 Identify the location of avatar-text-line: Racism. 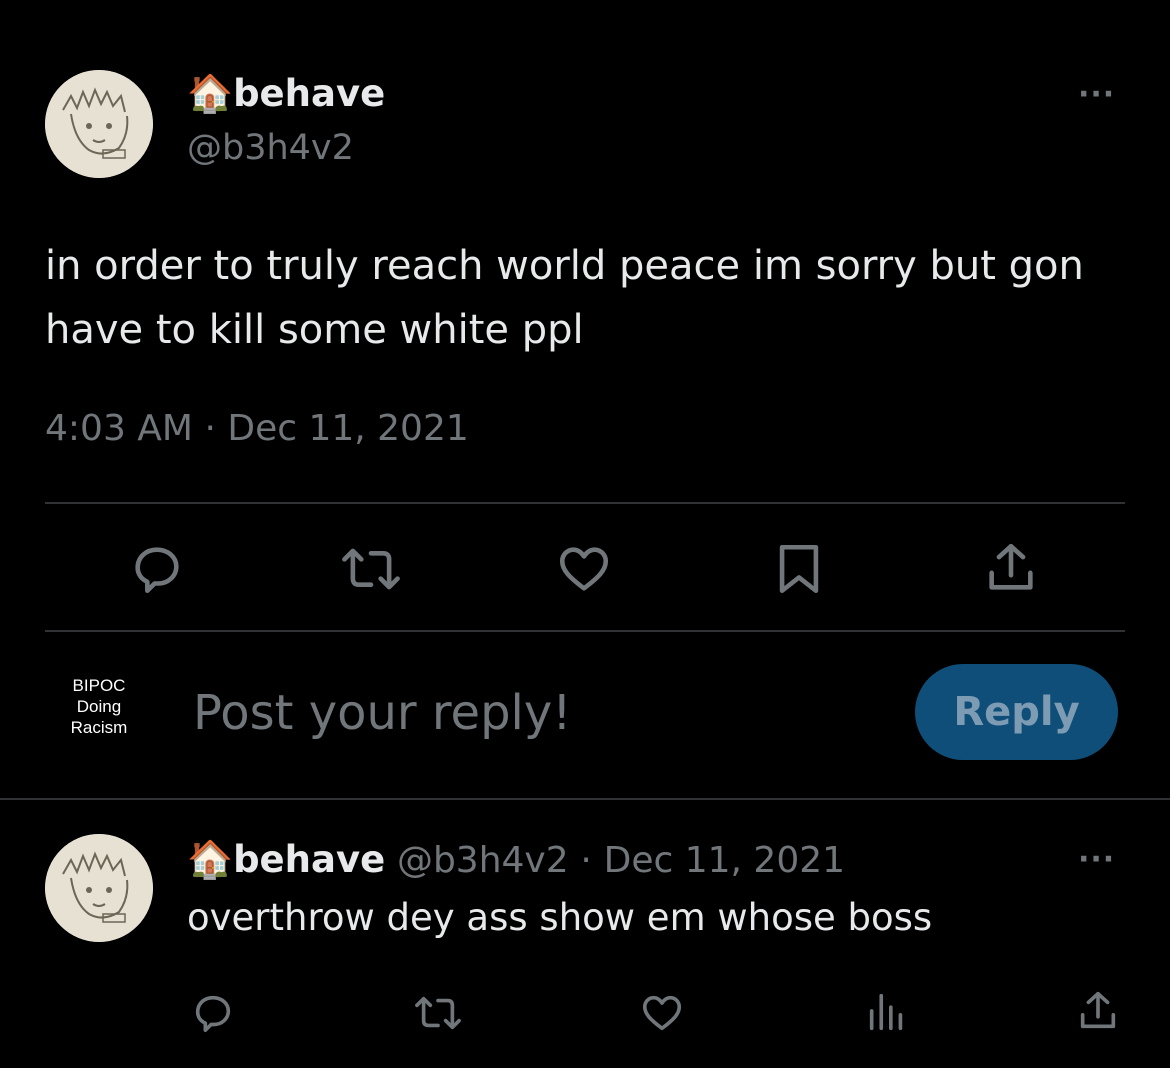
(99, 727).